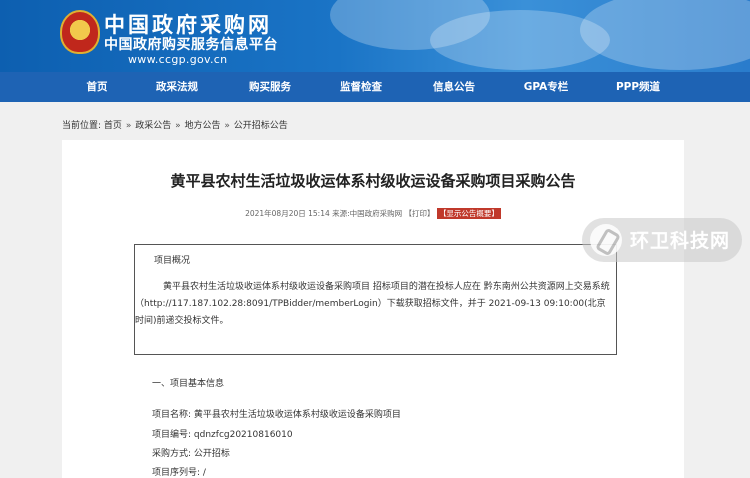 This screenshot has width=750, height=478. I want to click on nav-item-ppp: PPP频道, so click(638, 87).